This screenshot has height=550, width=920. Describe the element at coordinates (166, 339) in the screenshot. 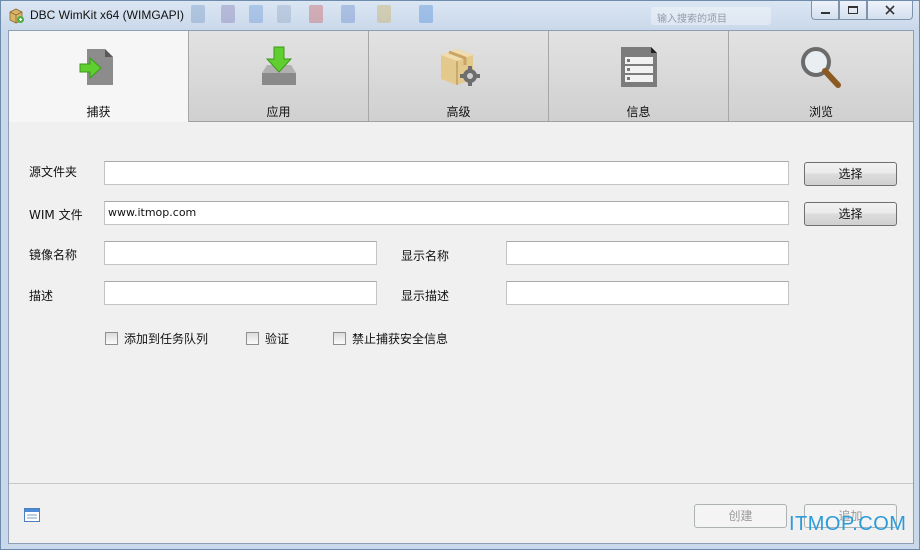

I see `checkbox-label: 添加到任务队列` at that location.